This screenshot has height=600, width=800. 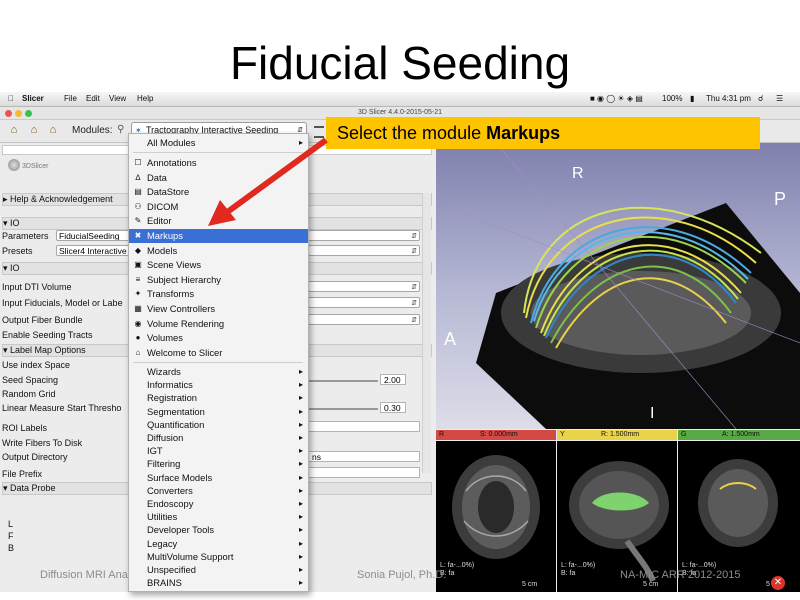 What do you see at coordinates (117, 99) in the screenshot?
I see `menu-view: View` at bounding box center [117, 99].